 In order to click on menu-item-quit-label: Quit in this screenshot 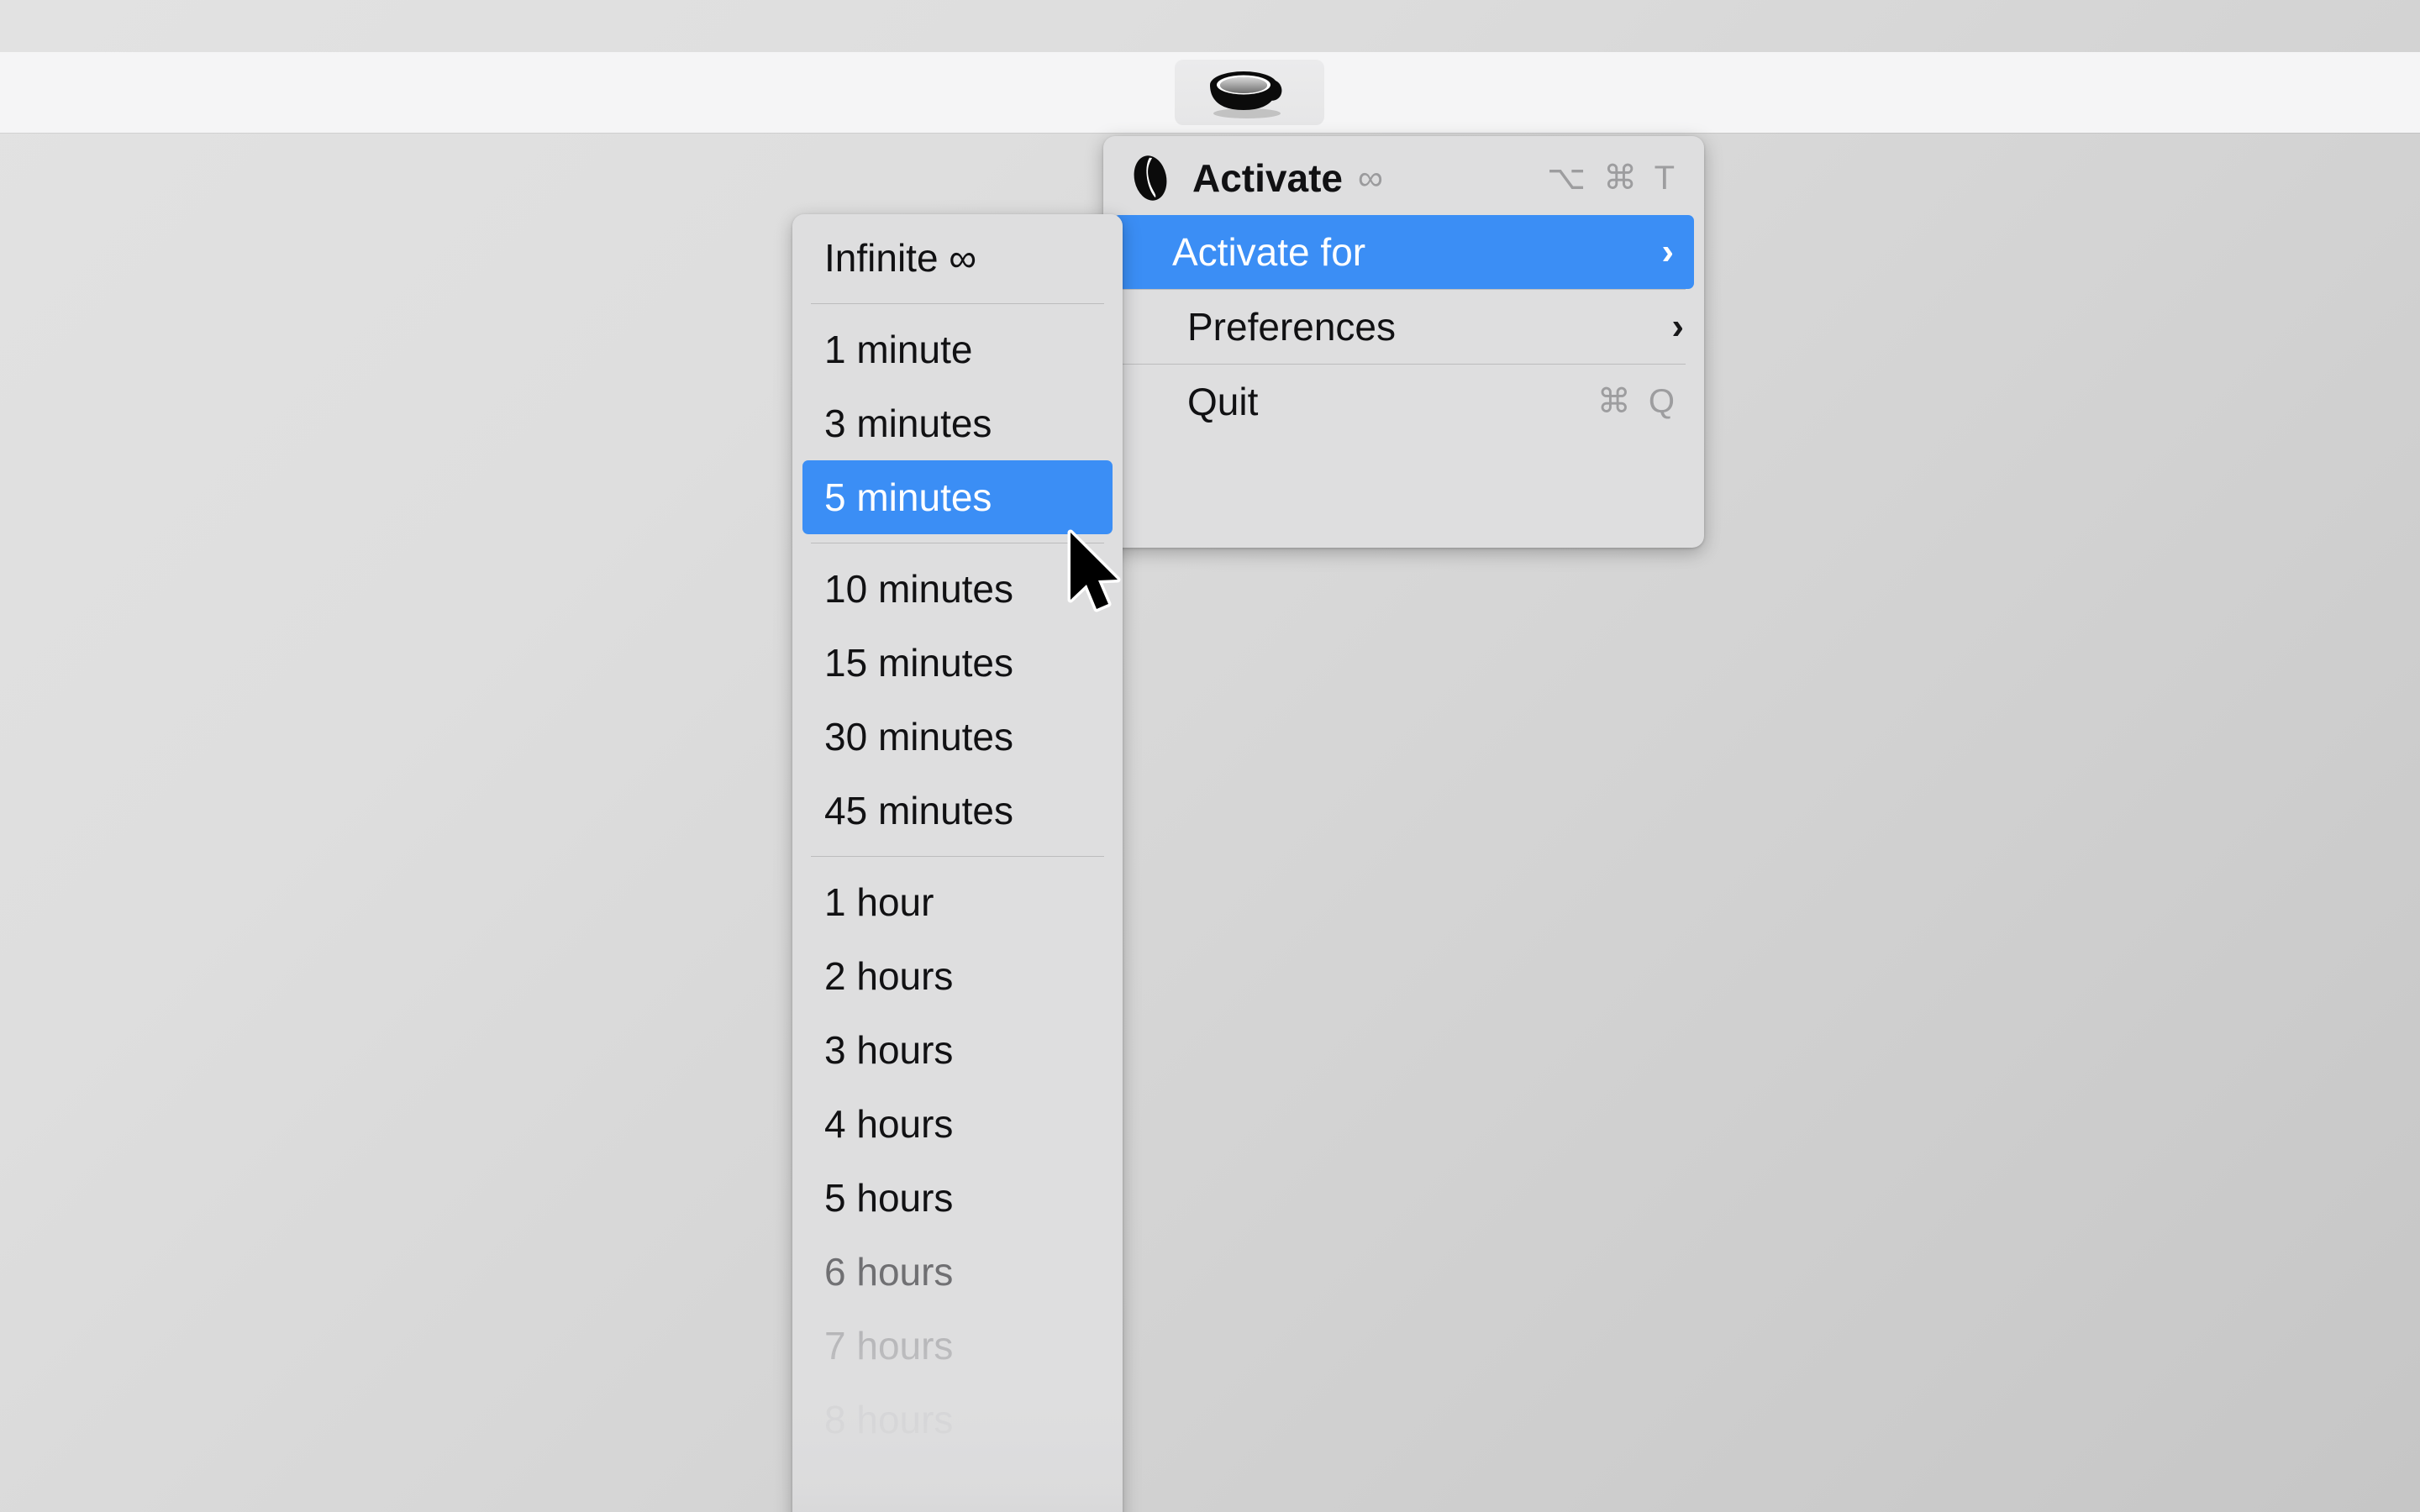, I will do `click(1223, 401)`.